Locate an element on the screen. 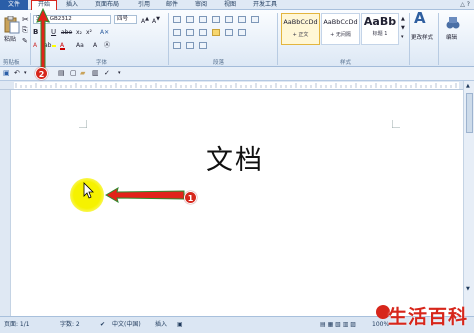 The width and height of the screenshot is (474, 333). customize-qat-icon: ▾ is located at coordinates (119, 73).